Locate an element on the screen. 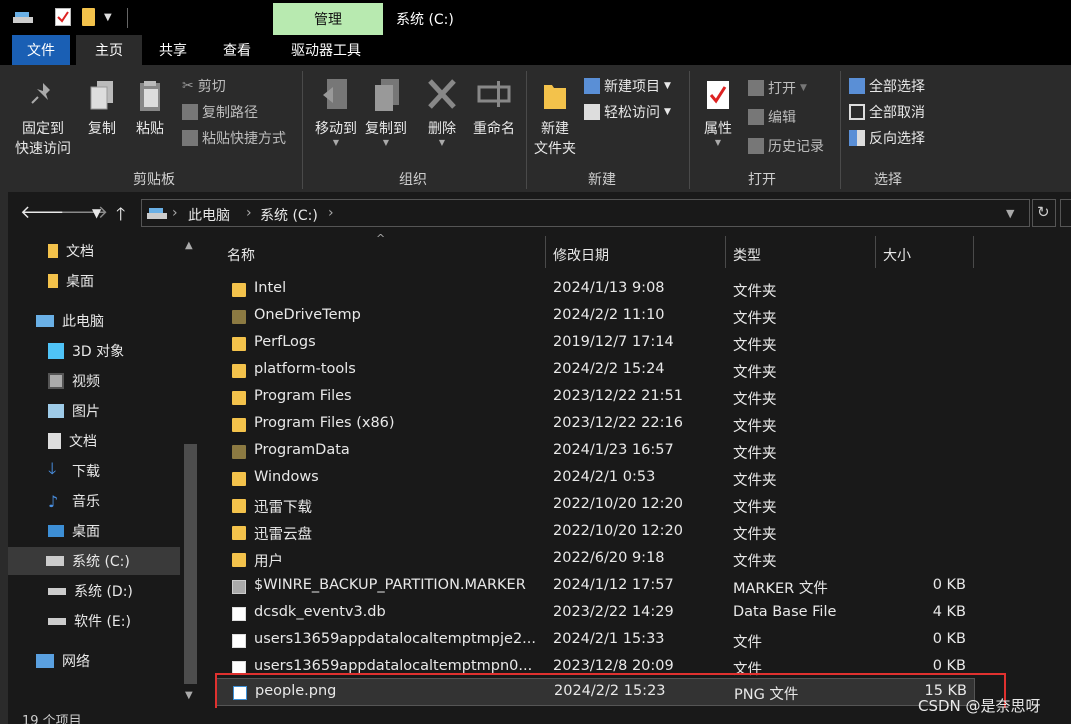 Image resolution: width=1071 pixels, height=724 pixels. recent-locations-chevron-icon: ▼ is located at coordinates (96, 213).